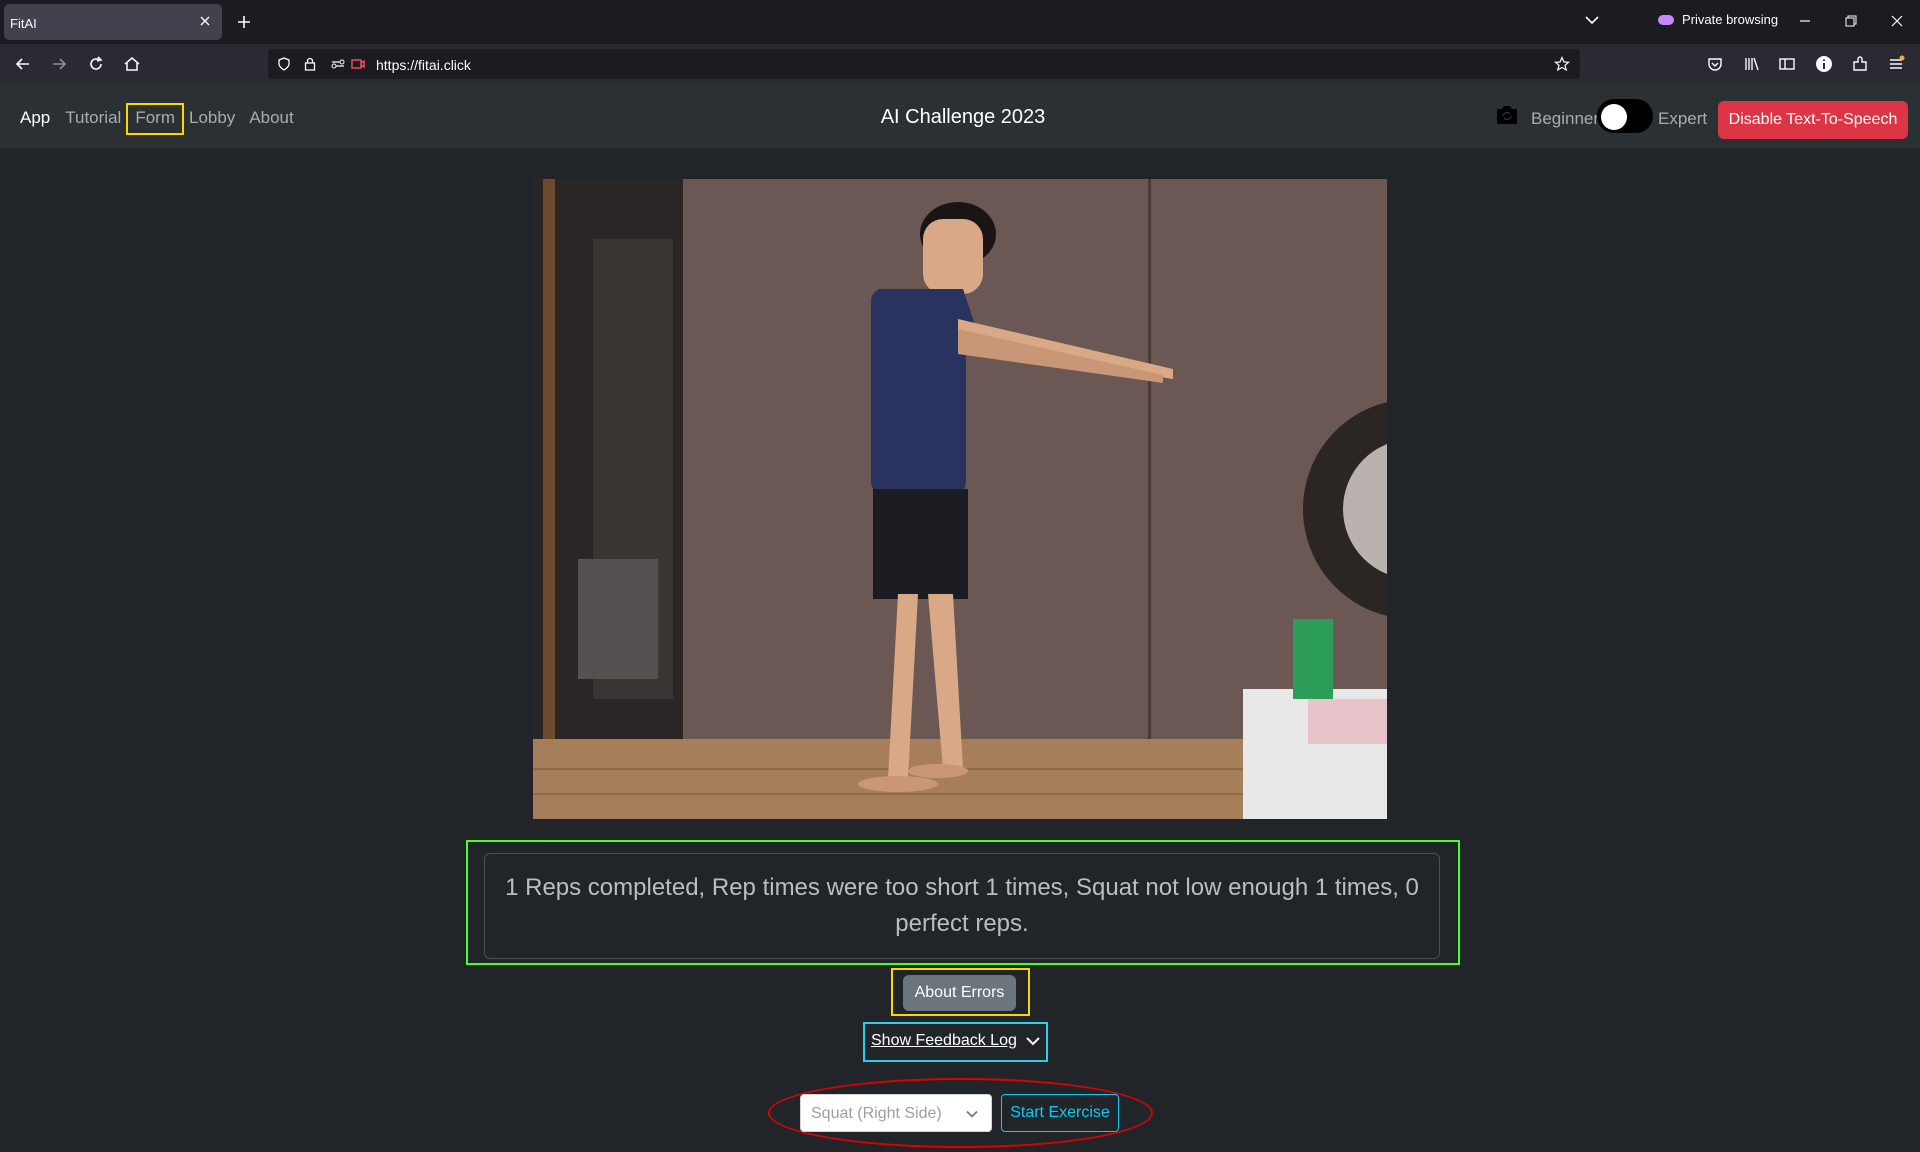  What do you see at coordinates (358, 64) in the screenshot?
I see `camera-sharing-icon` at bounding box center [358, 64].